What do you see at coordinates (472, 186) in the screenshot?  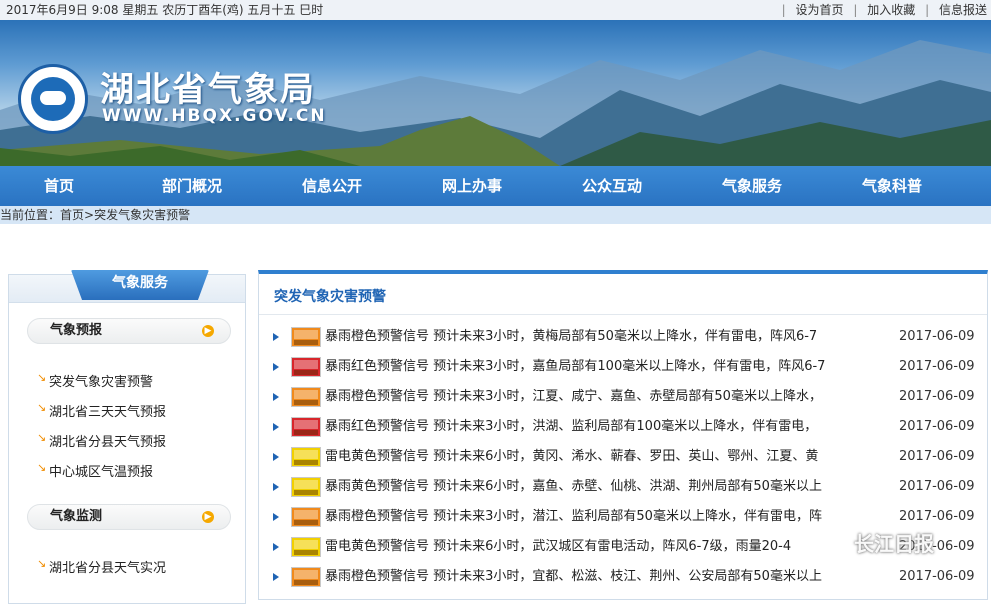 I see `nav-online-service: 网上办事` at bounding box center [472, 186].